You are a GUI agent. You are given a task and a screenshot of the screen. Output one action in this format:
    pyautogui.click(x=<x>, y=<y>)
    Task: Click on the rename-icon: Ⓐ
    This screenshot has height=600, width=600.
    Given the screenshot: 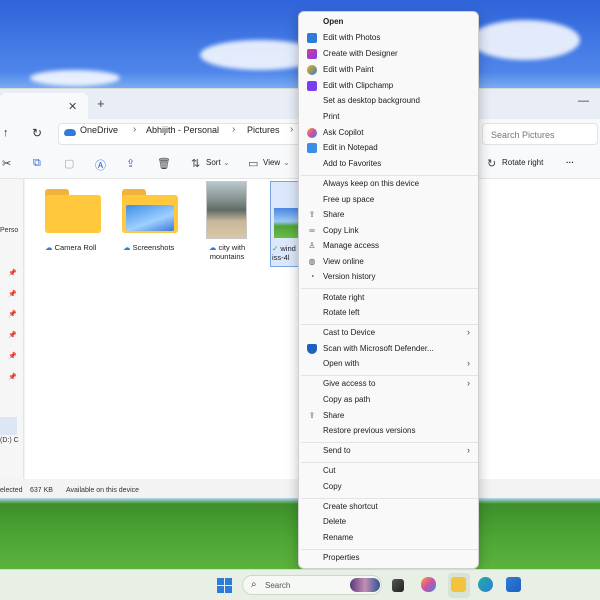 What is the action you would take?
    pyautogui.click(x=100, y=165)
    